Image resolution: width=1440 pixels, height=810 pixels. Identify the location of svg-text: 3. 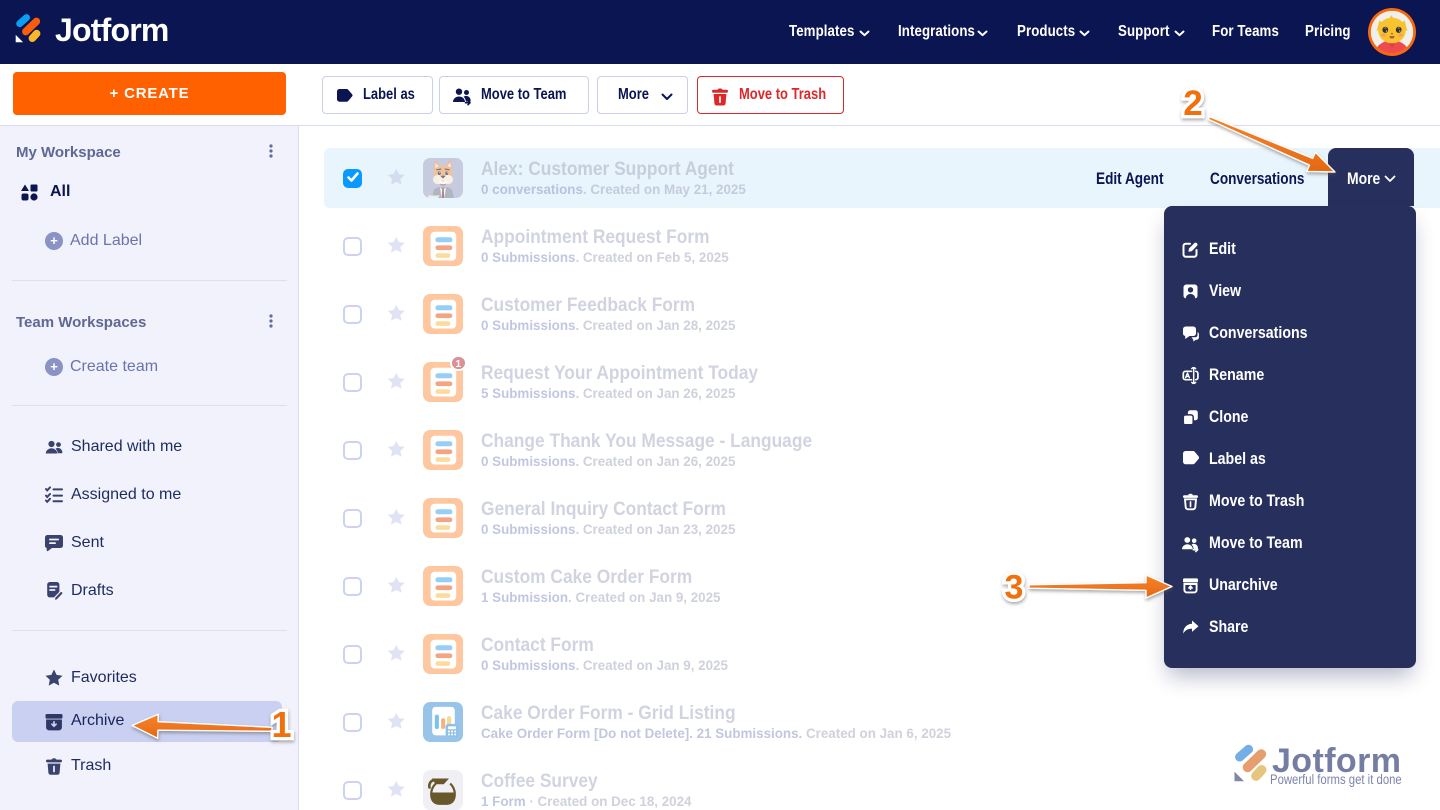
(1014, 588).